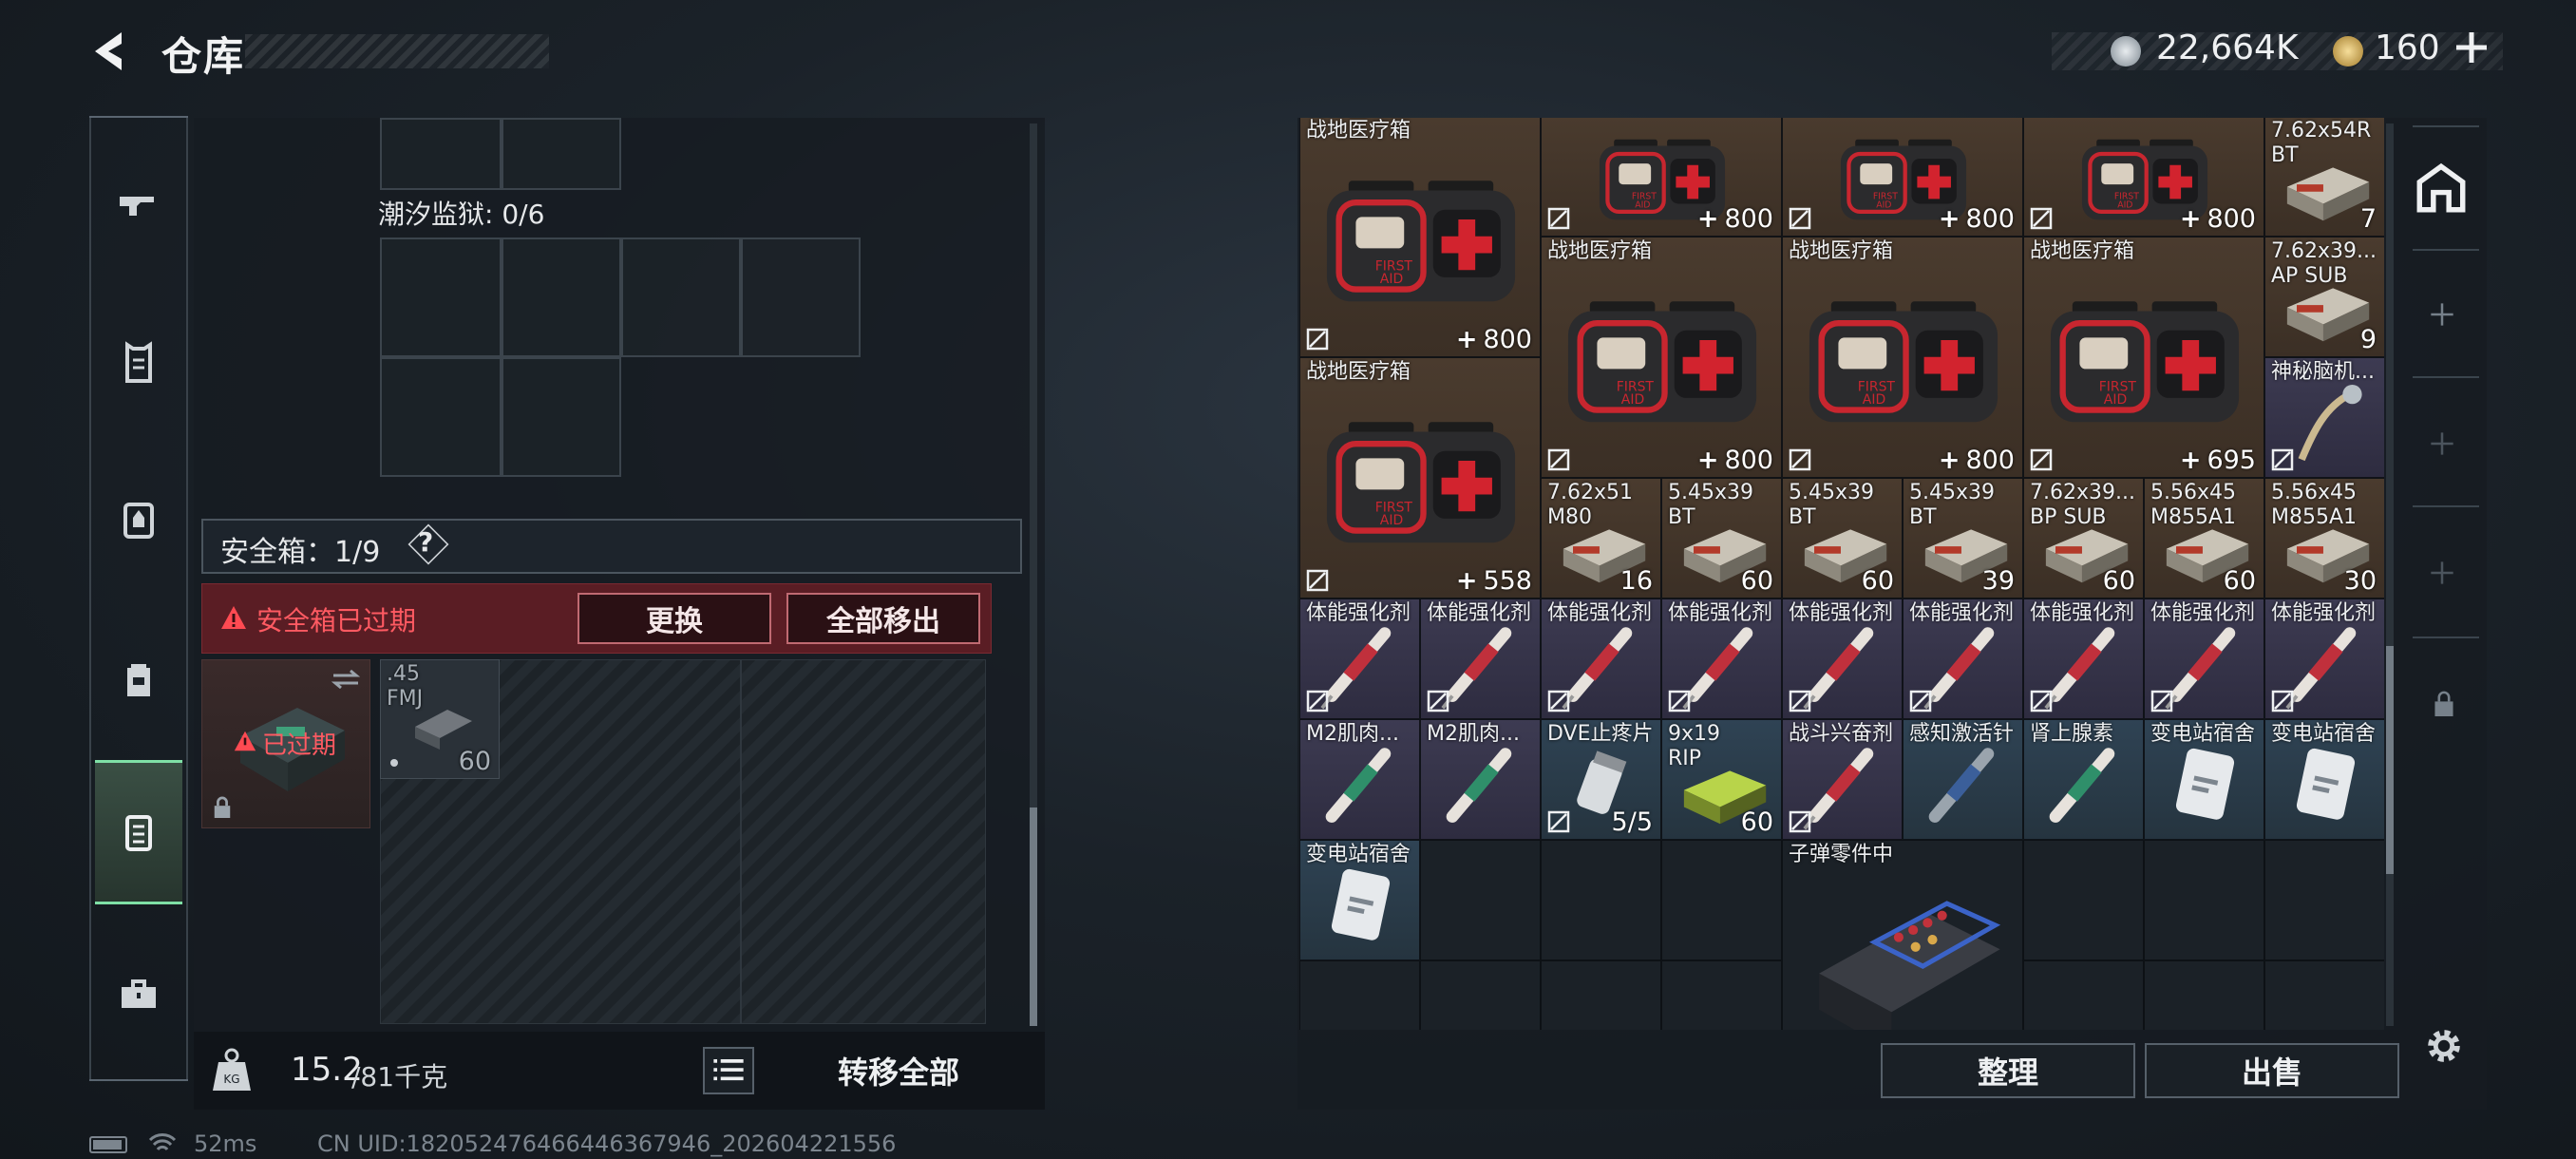 The height and width of the screenshot is (1159, 2576). Describe the element at coordinates (2324, 538) in the screenshot. I see `stash-item: 5.56x45 M855A1 30` at that location.